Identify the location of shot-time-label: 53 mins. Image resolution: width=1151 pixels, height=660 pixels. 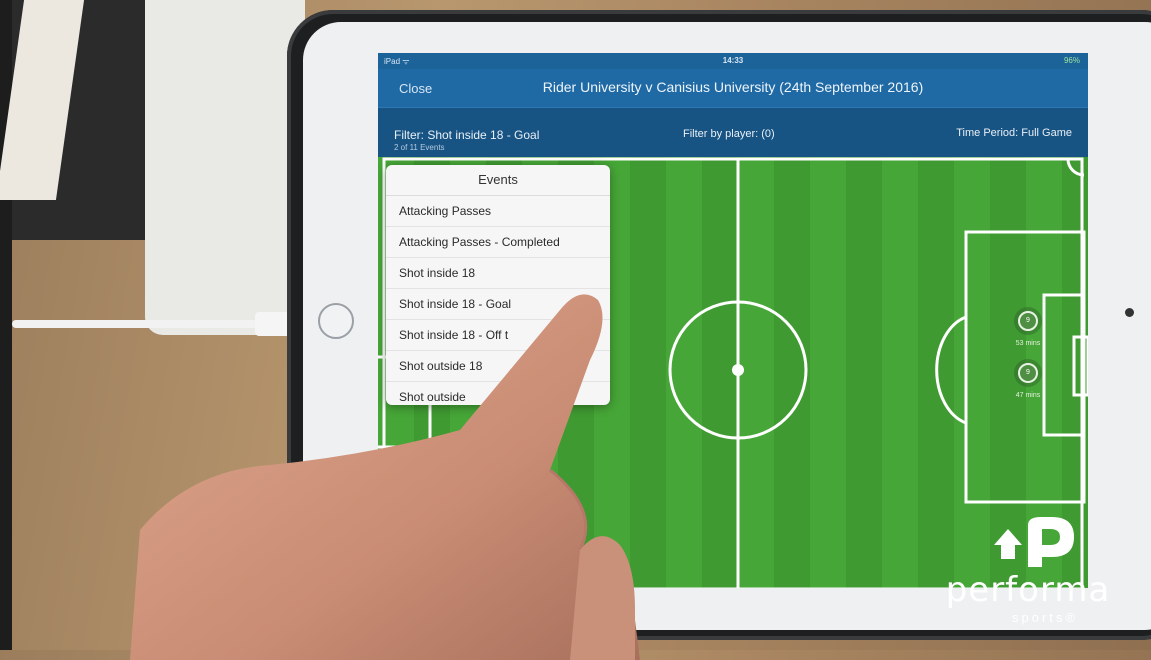
(1028, 343).